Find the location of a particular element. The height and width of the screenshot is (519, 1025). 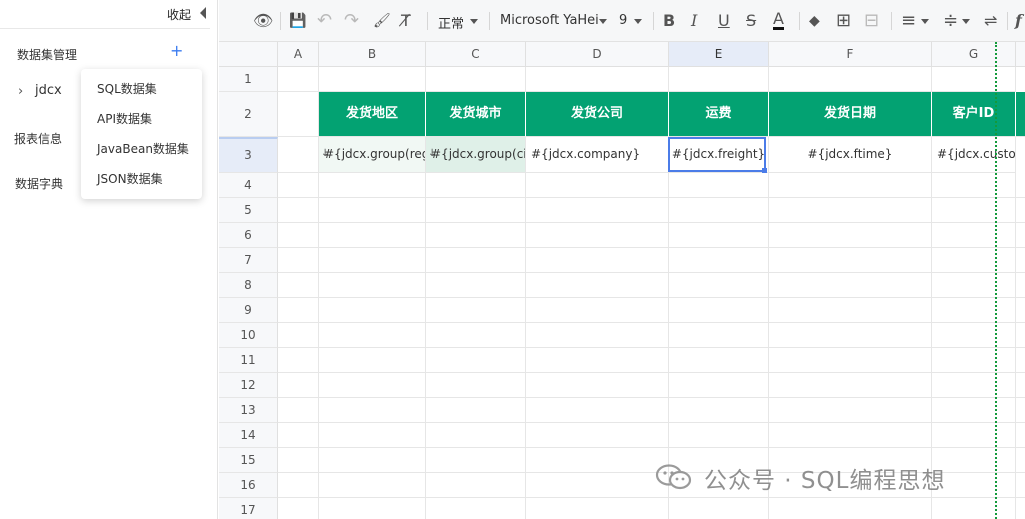

page-break-line is located at coordinates (996, 280).